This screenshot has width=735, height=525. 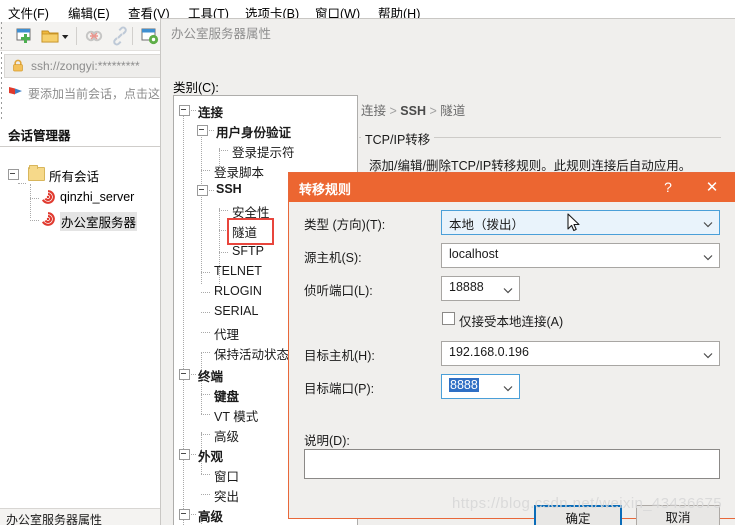 What do you see at coordinates (84, 133) in the screenshot?
I see `session-manager-title: 会话管理器` at bounding box center [84, 133].